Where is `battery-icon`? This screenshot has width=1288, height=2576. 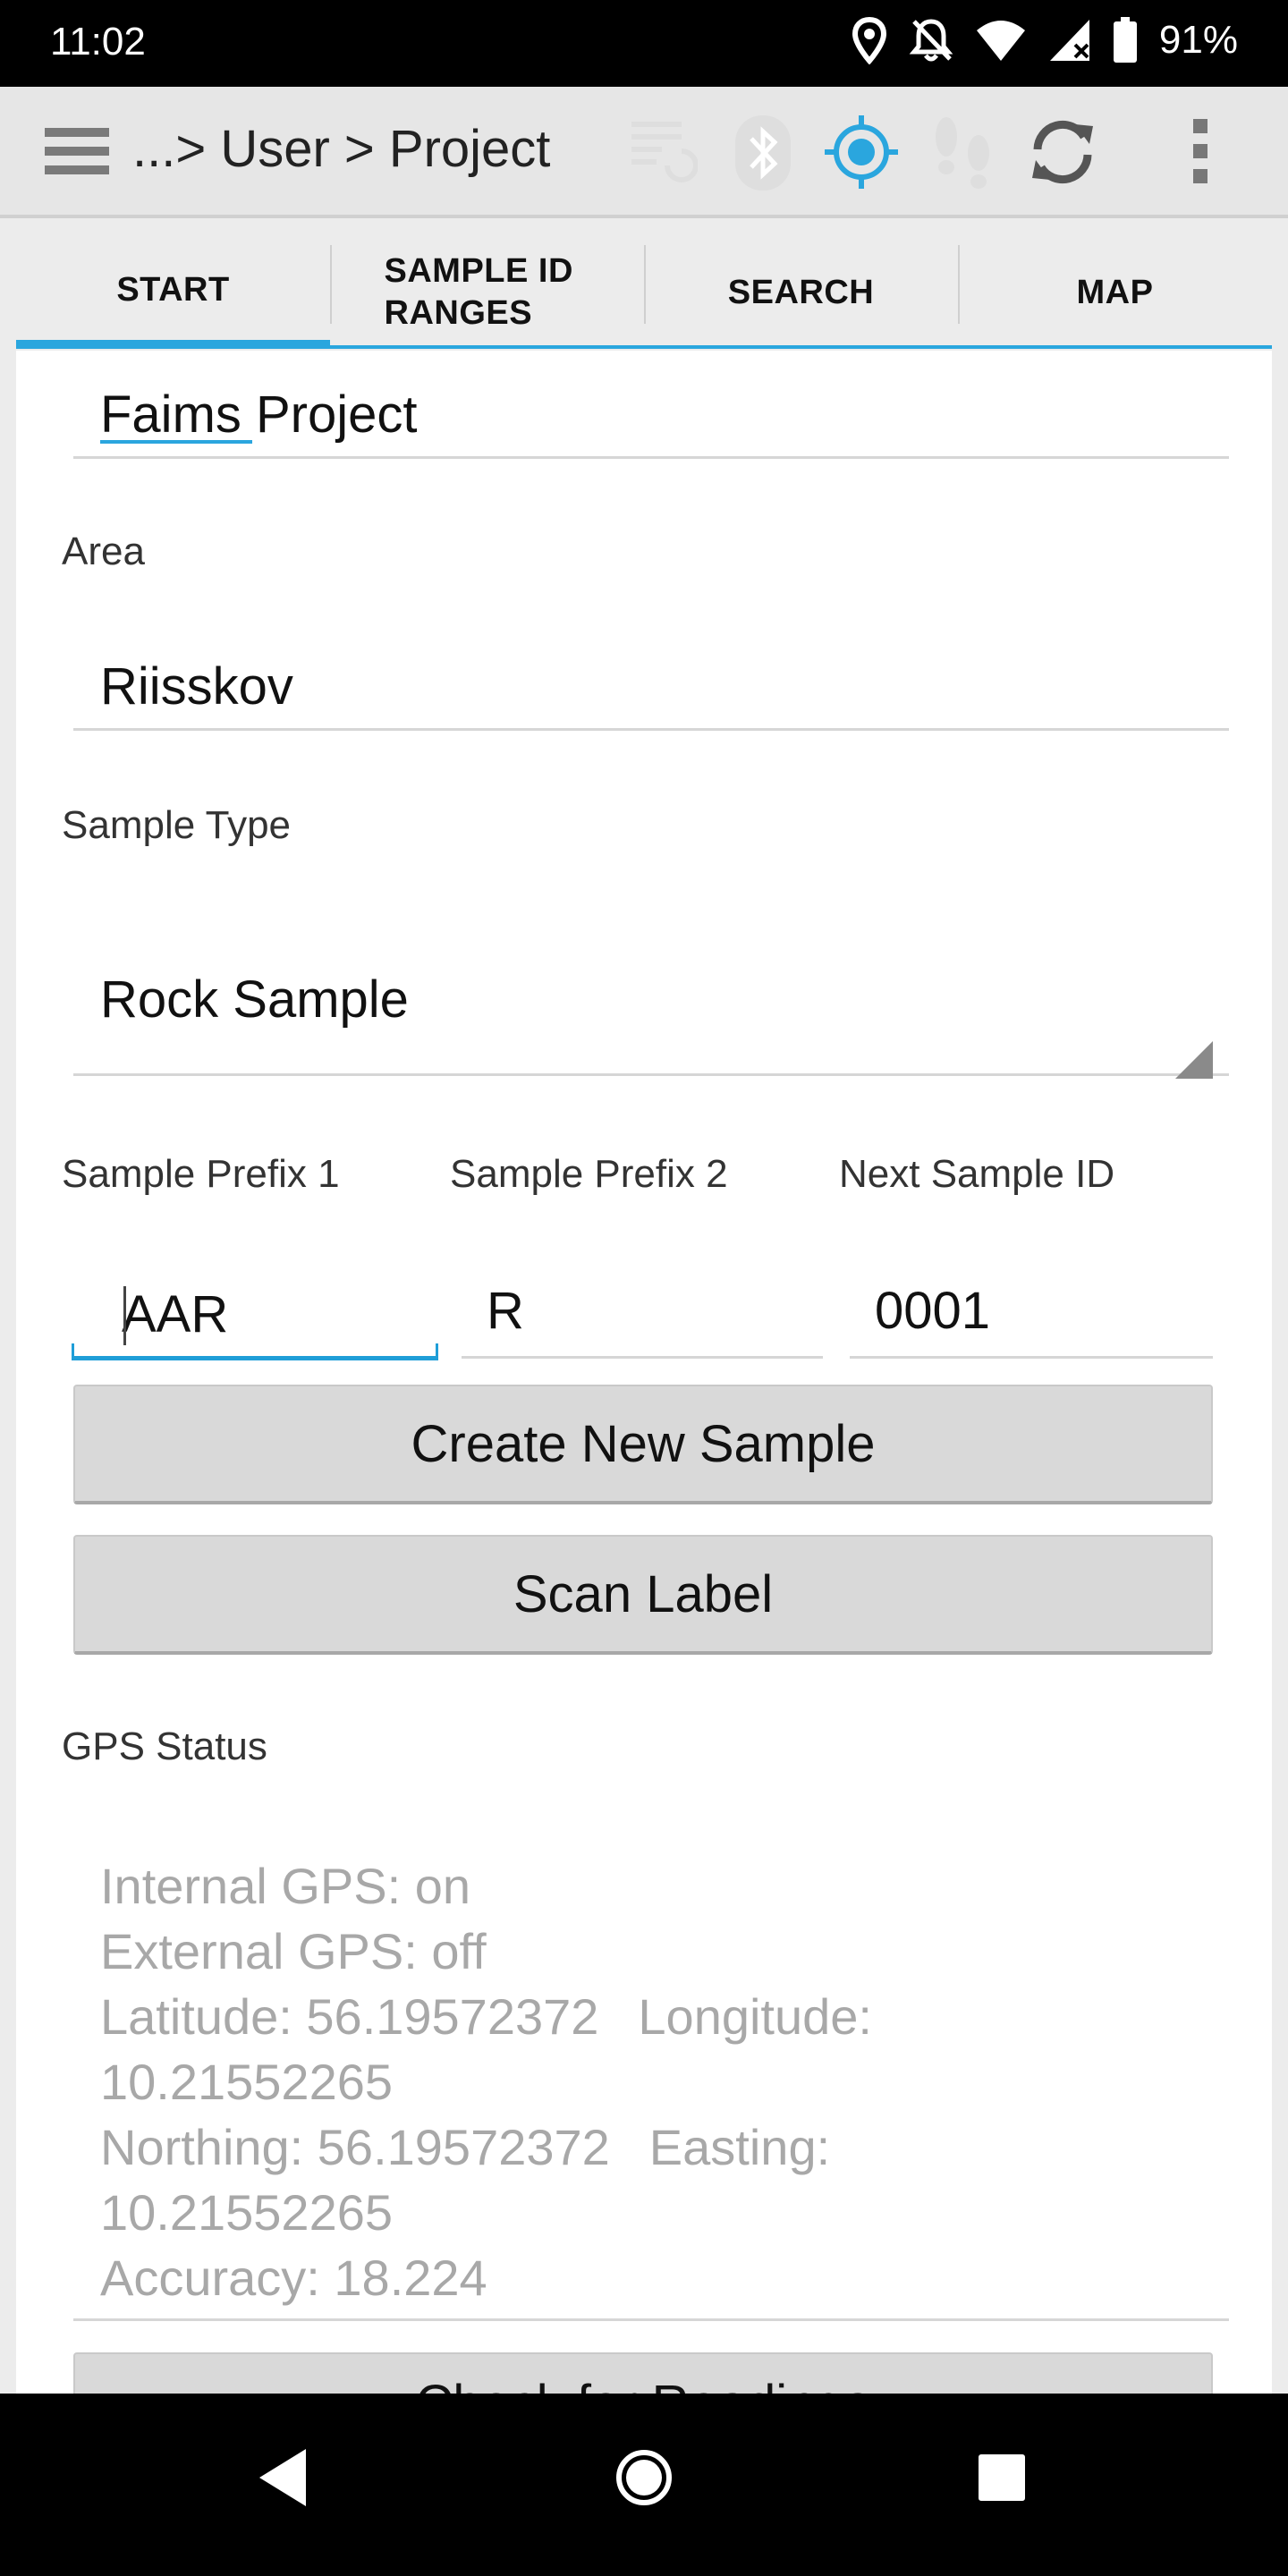
battery-icon is located at coordinates (1125, 40).